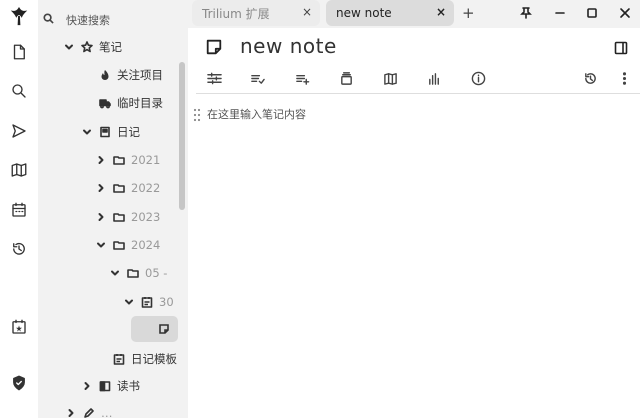 The height and width of the screenshot is (418, 640). I want to click on tree-item-root: 笔记, so click(92, 47).